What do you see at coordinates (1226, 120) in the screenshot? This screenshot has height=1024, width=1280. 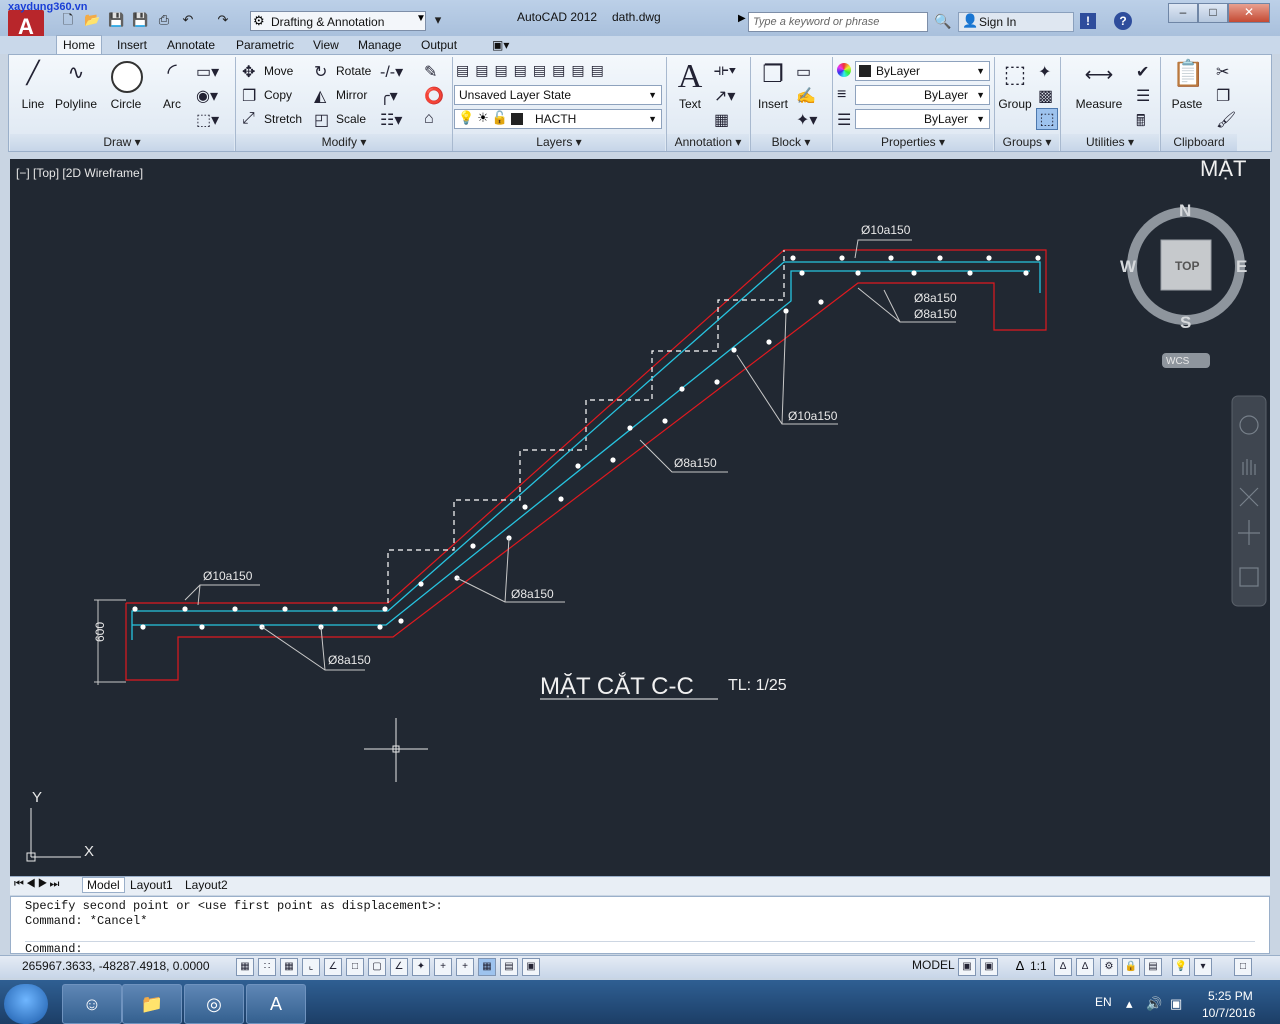 I see `match-properties-icon: 🖌` at bounding box center [1226, 120].